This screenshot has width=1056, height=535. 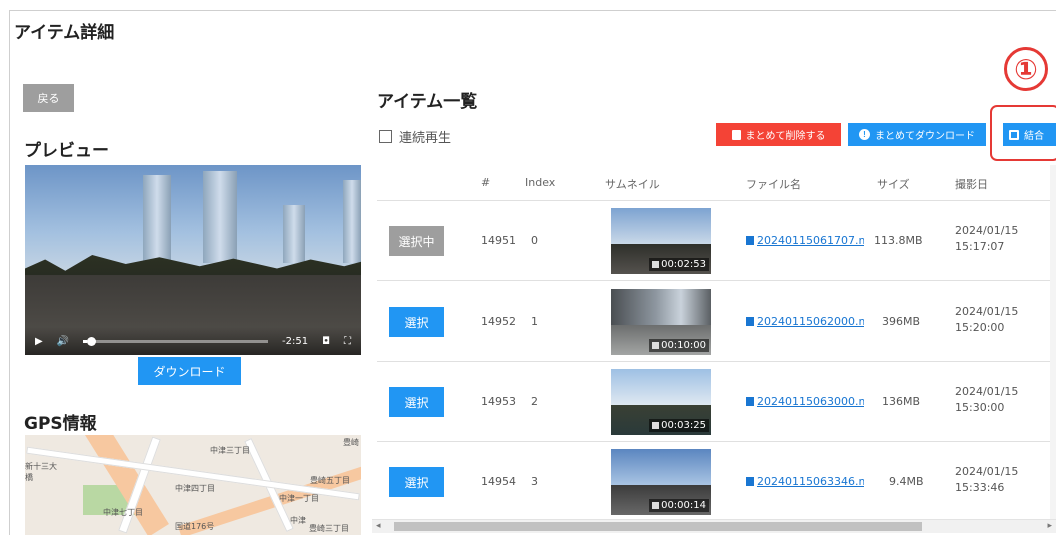 What do you see at coordinates (980, 246) in the screenshot?
I see `row-date-time: 15:17:07` at bounding box center [980, 246].